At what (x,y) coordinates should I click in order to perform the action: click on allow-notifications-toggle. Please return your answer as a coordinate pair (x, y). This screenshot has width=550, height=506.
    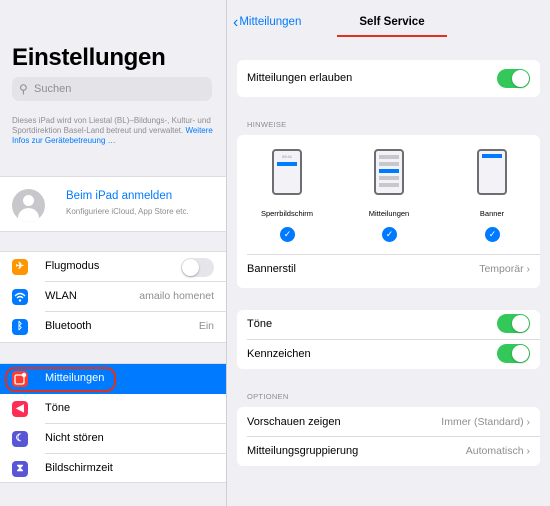
    Looking at the image, I should click on (513, 78).